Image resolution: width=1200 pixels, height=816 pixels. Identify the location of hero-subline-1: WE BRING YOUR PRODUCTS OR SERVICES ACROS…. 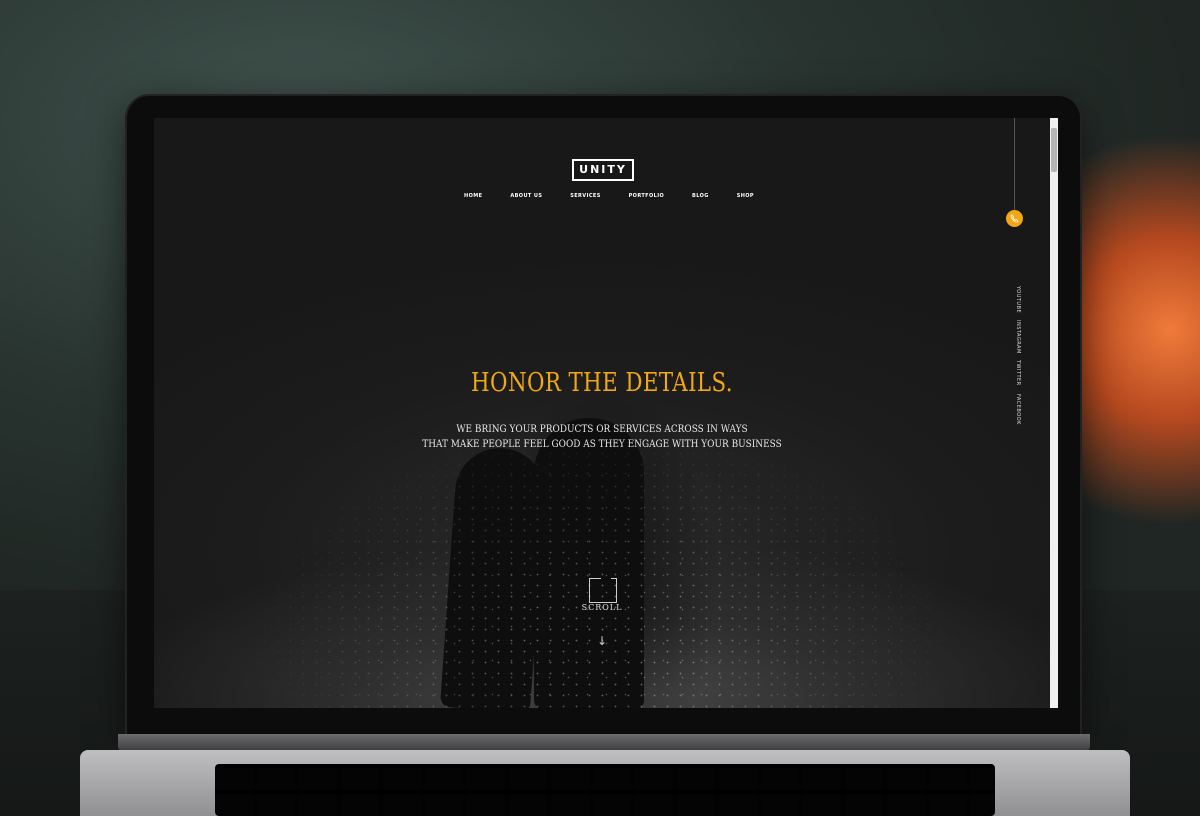
(602, 429).